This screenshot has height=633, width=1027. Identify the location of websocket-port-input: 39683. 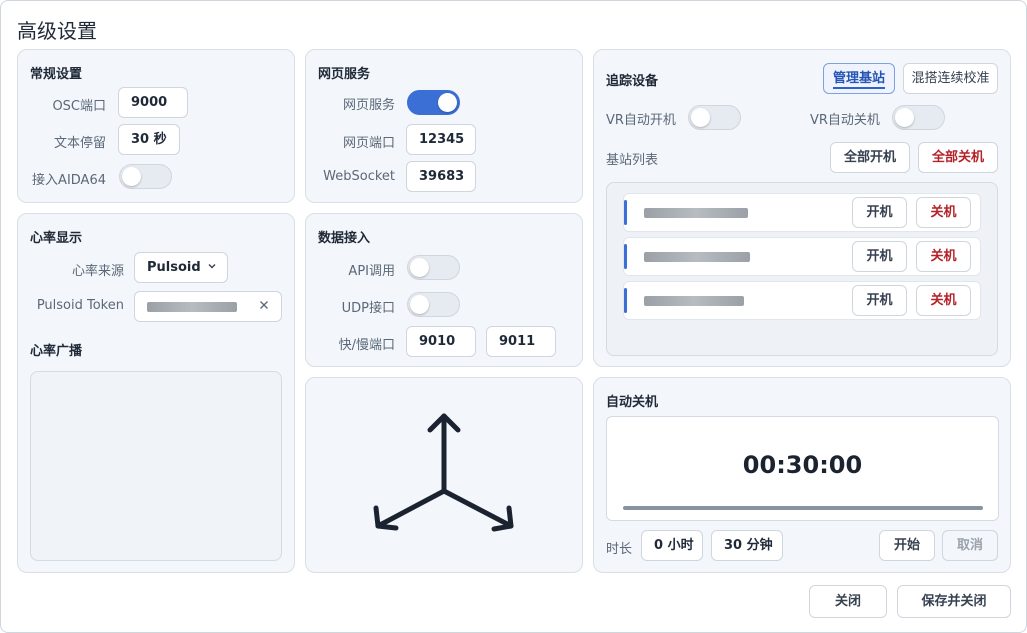
(441, 176).